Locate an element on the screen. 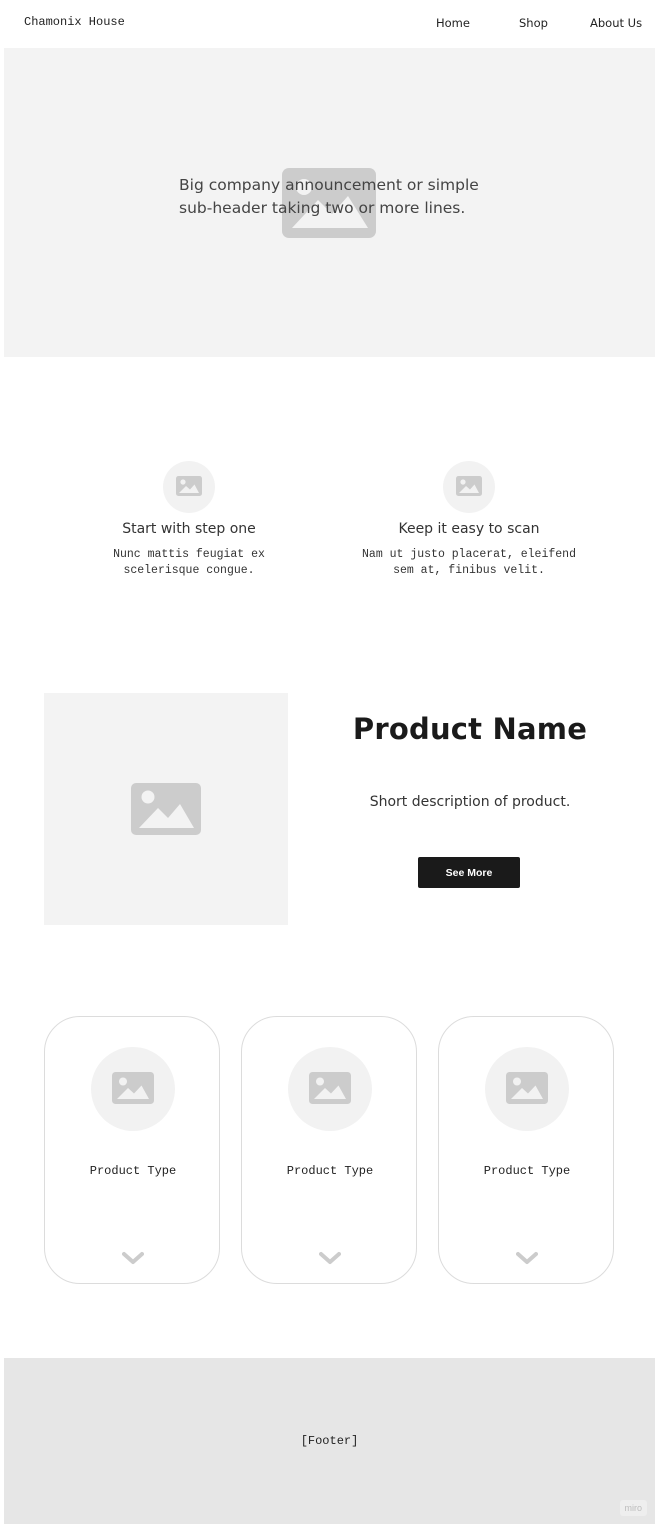  footer-label: [Footer] is located at coordinates (329, 1441).